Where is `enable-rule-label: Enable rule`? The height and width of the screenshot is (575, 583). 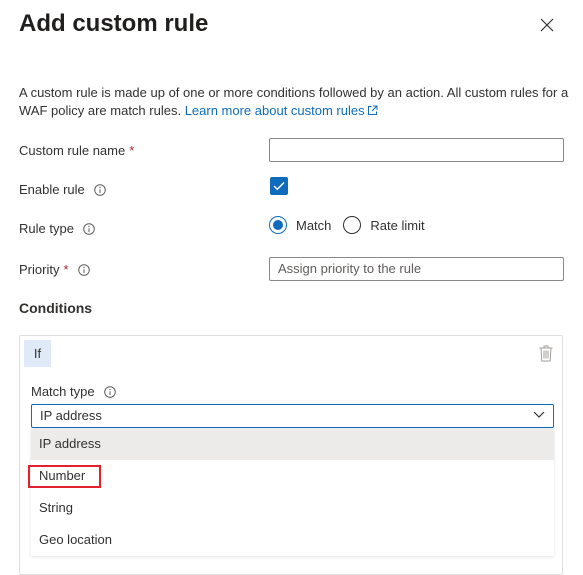
enable-rule-label: Enable rule is located at coordinates (62, 190).